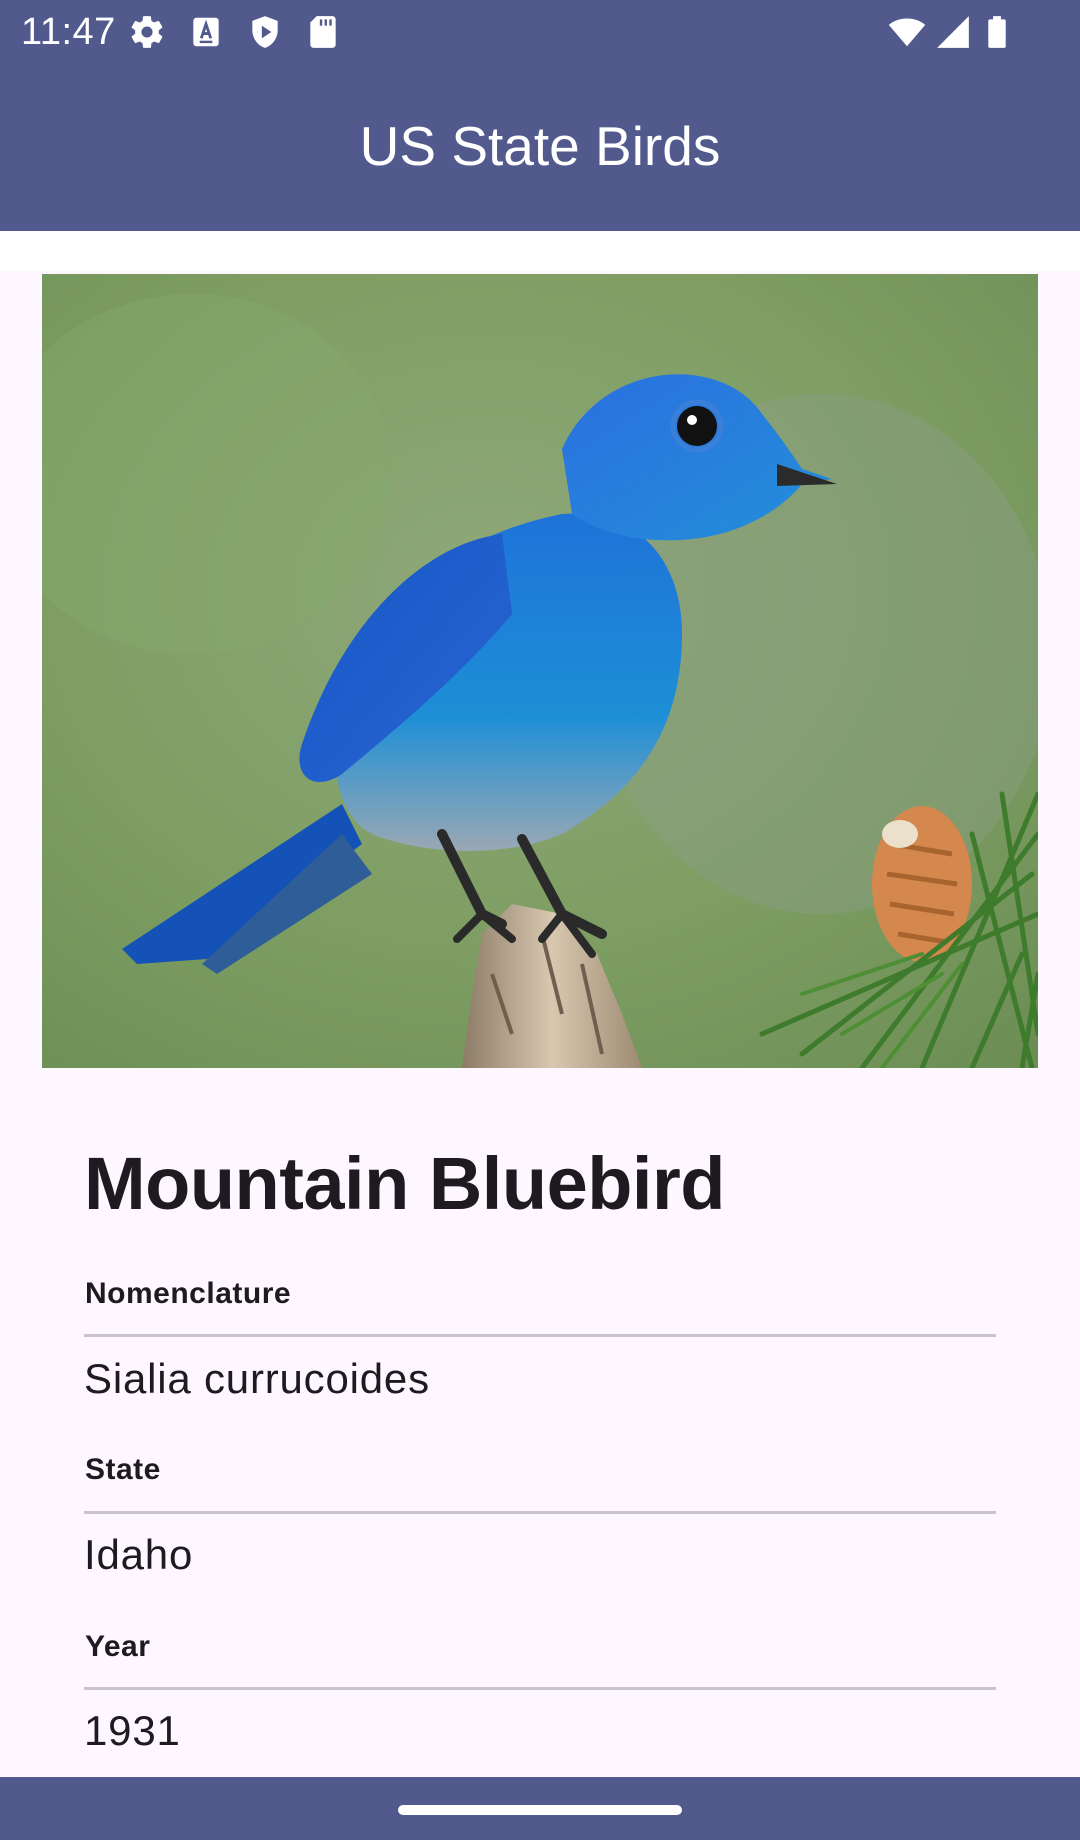 The height and width of the screenshot is (1840, 1080). Describe the element at coordinates (540, 1335) in the screenshot. I see `nomenclature-divider` at that location.